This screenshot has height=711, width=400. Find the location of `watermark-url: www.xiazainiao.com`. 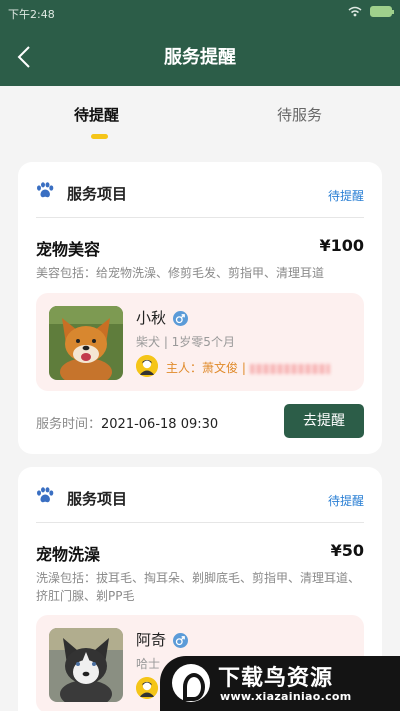

watermark-url: www.xiazainiao.com is located at coordinates (286, 696).